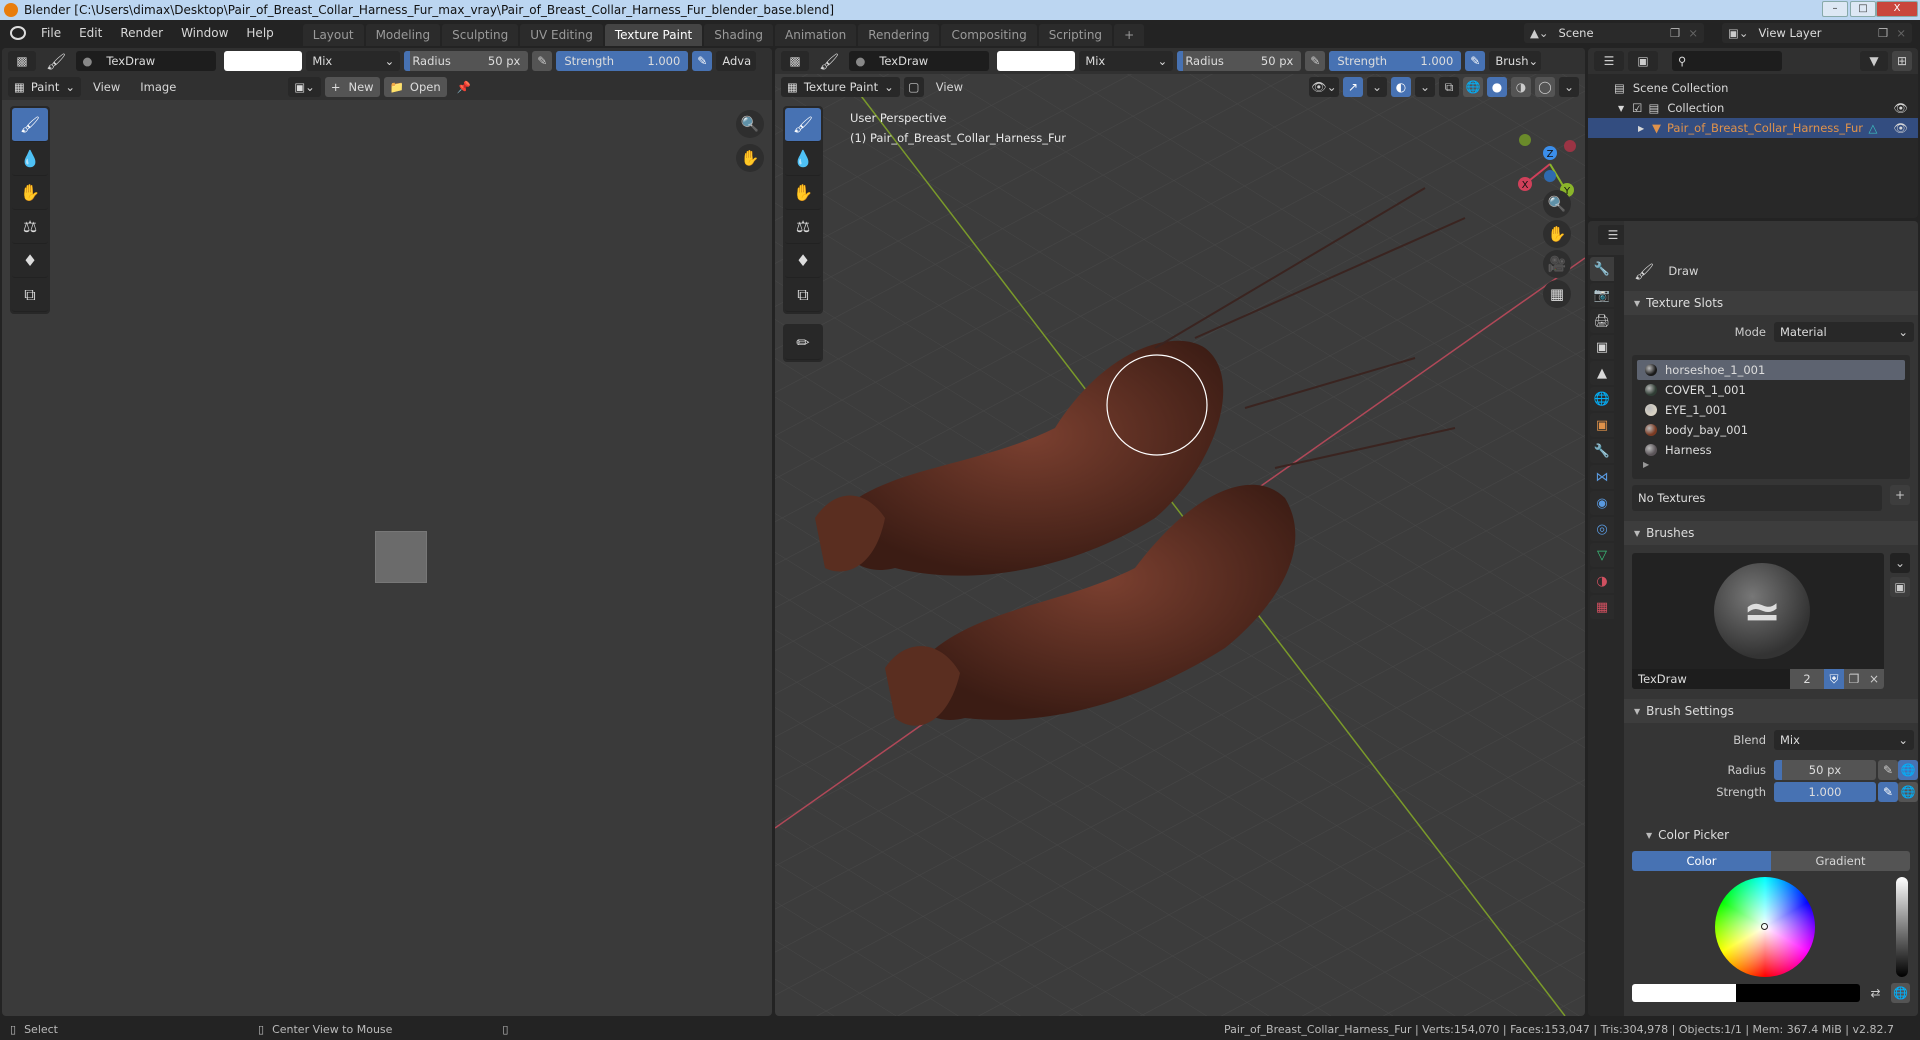 This screenshot has height=1040, width=1920. What do you see at coordinates (1863, 9) in the screenshot?
I see `maximize-button: □` at bounding box center [1863, 9].